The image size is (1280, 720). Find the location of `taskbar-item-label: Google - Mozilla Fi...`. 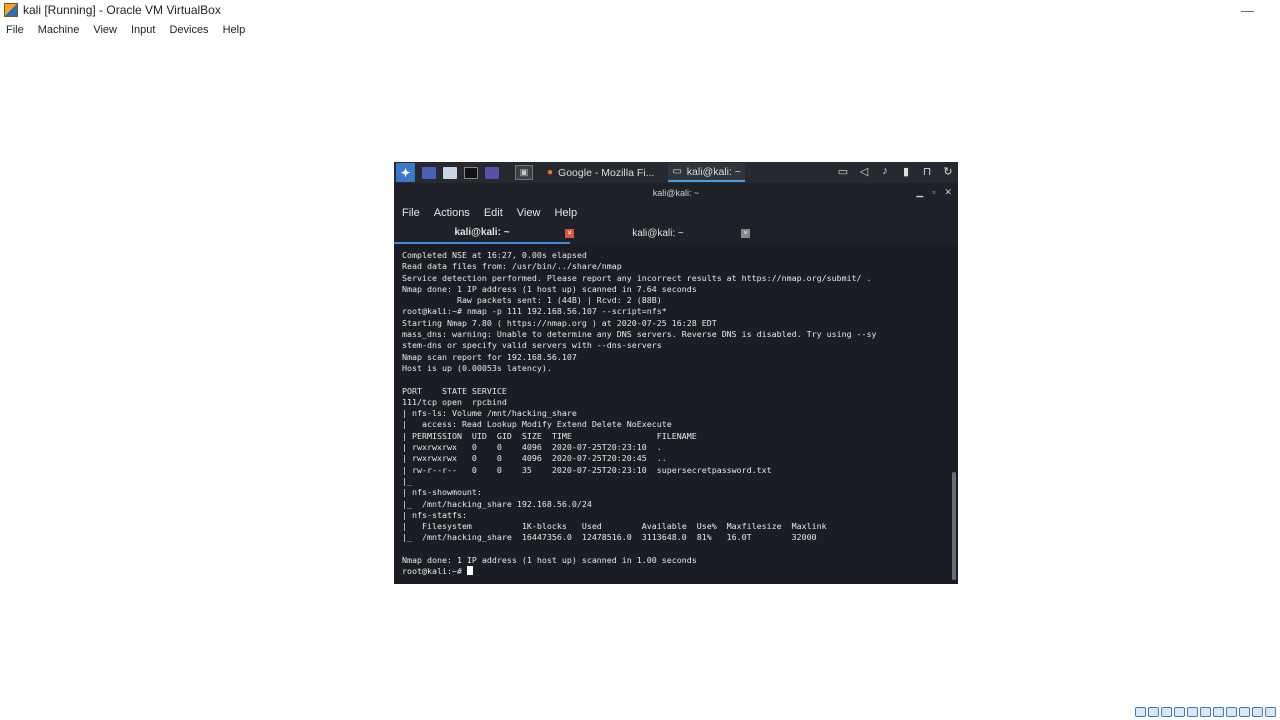

taskbar-item-label: Google - Mozilla Fi... is located at coordinates (606, 172).